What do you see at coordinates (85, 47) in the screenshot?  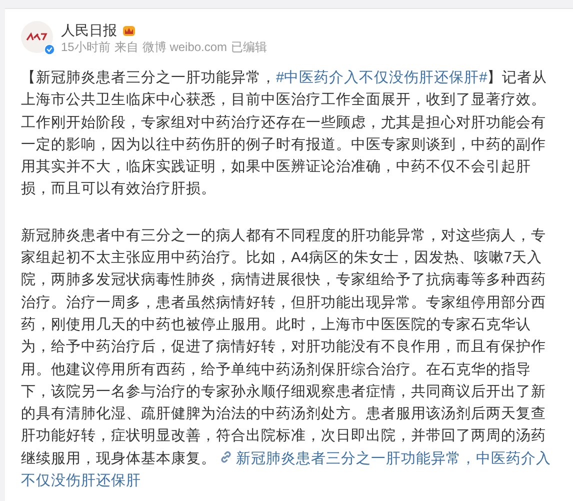 I see `post-time: 15小时前` at bounding box center [85, 47].